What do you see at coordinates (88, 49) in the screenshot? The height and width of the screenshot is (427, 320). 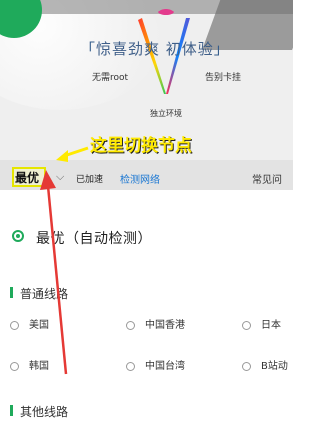 I see `bracket-left: 「` at bounding box center [88, 49].